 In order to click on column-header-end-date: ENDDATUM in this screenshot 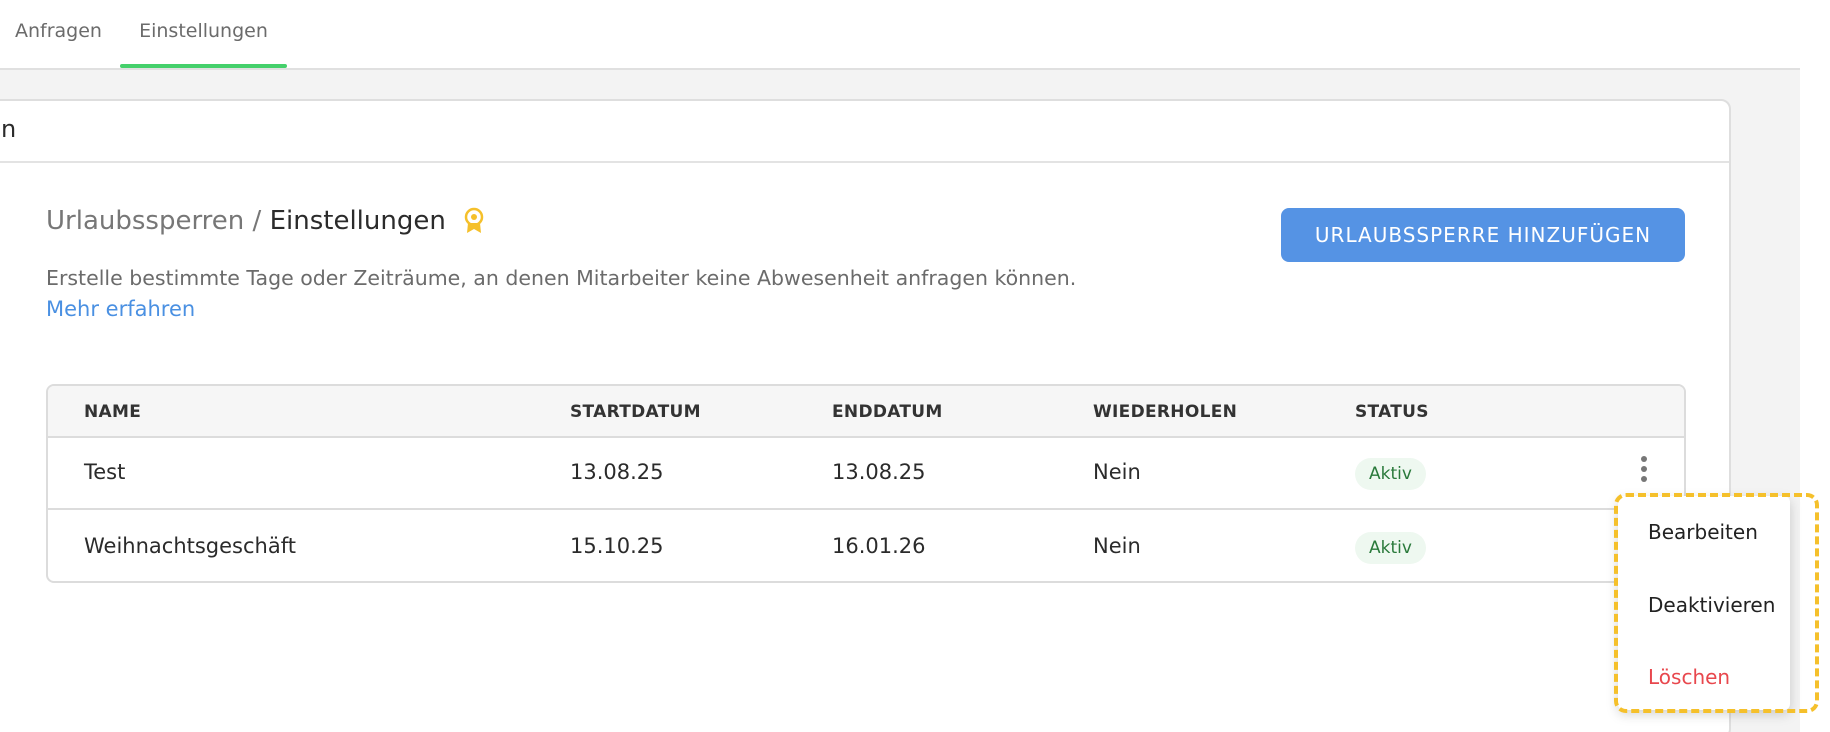, I will do `click(887, 412)`.